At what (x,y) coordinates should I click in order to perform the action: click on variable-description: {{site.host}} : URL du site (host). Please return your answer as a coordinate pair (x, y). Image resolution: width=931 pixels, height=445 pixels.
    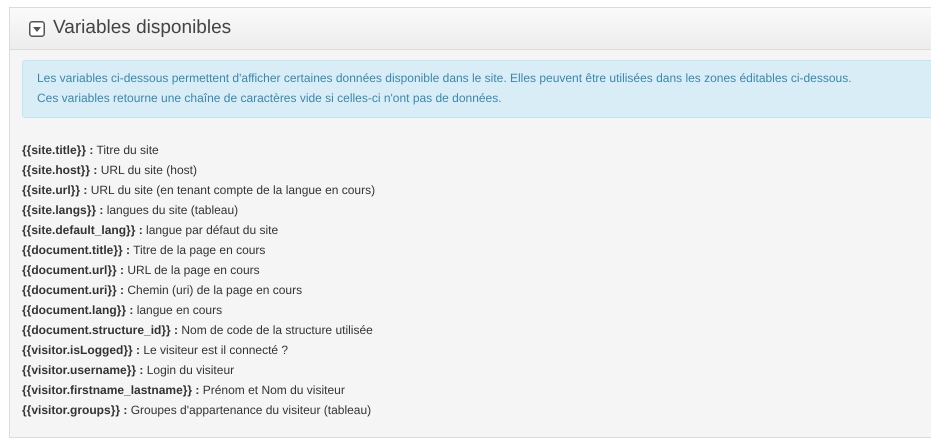
    Looking at the image, I should click on (110, 170).